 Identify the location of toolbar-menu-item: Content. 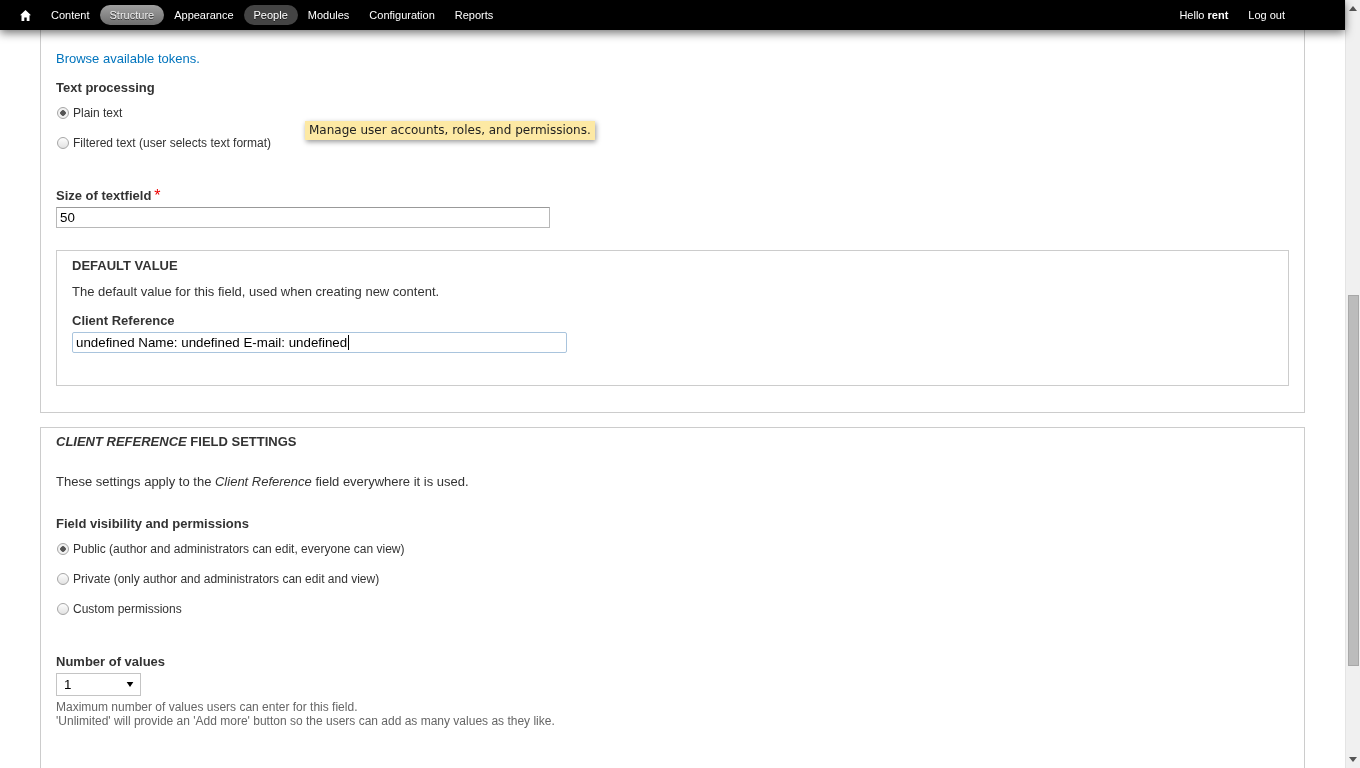
(70, 15).